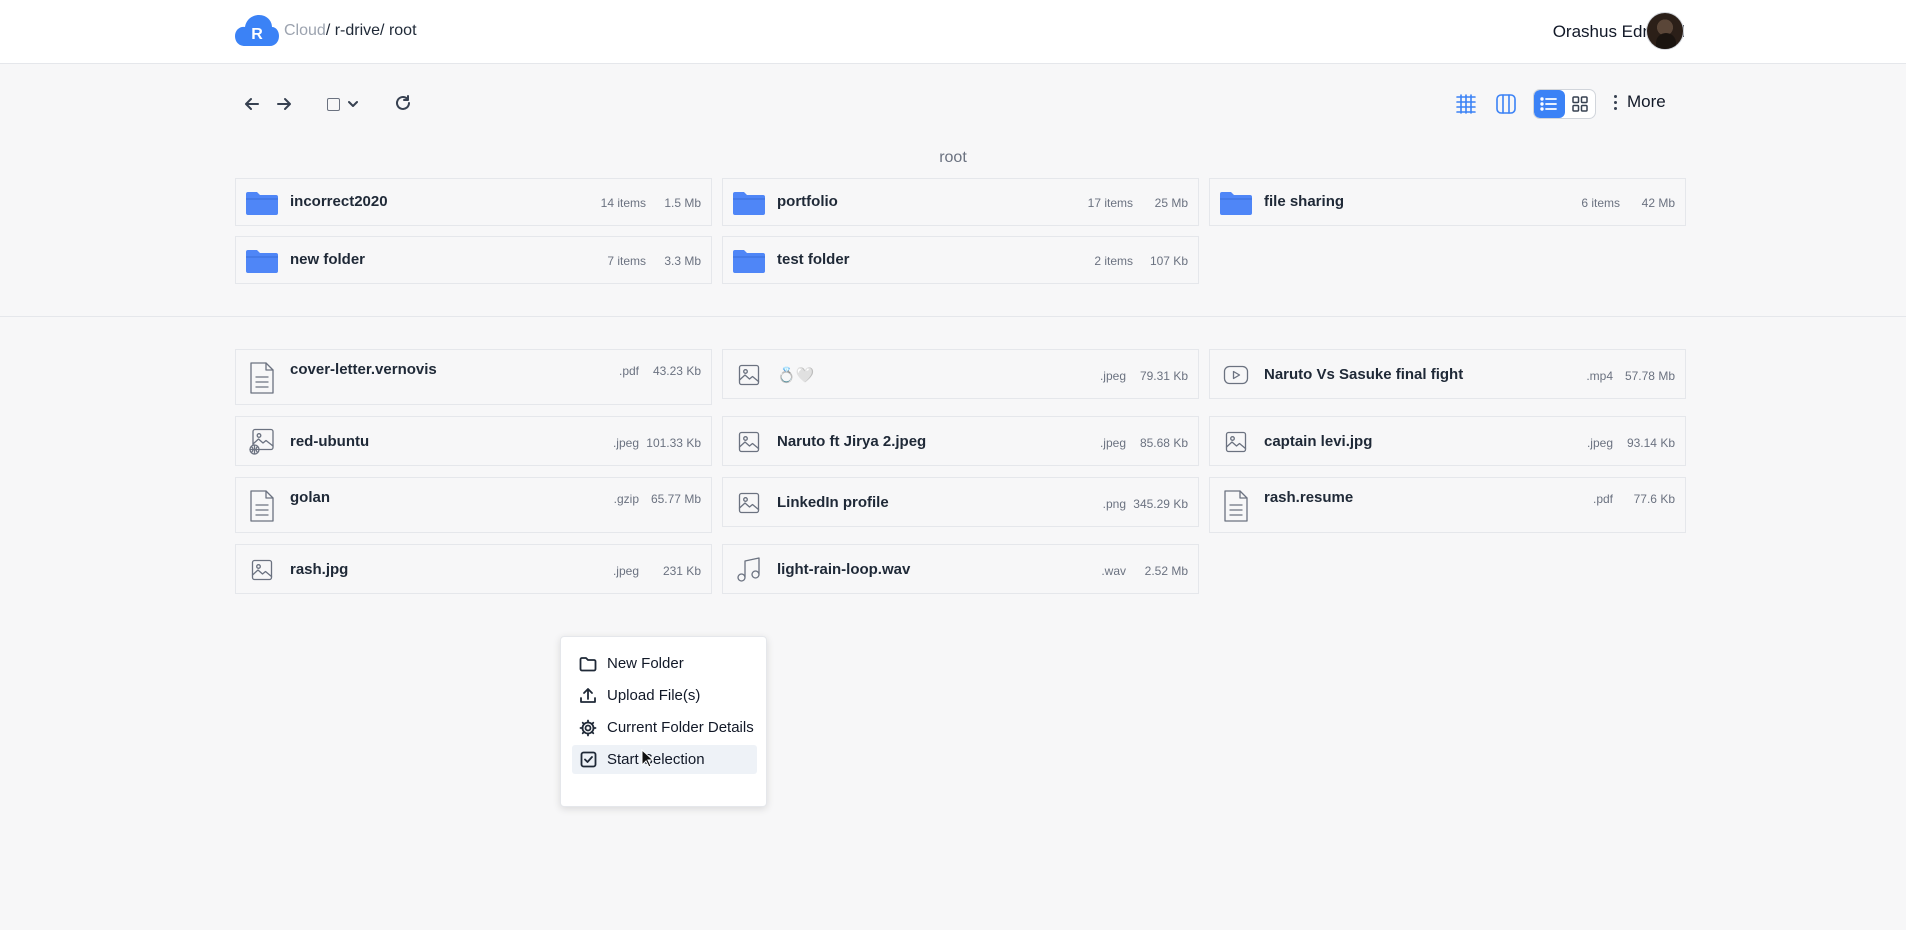  I want to click on menu-item-upload-files: Upload File(s), so click(664, 695).